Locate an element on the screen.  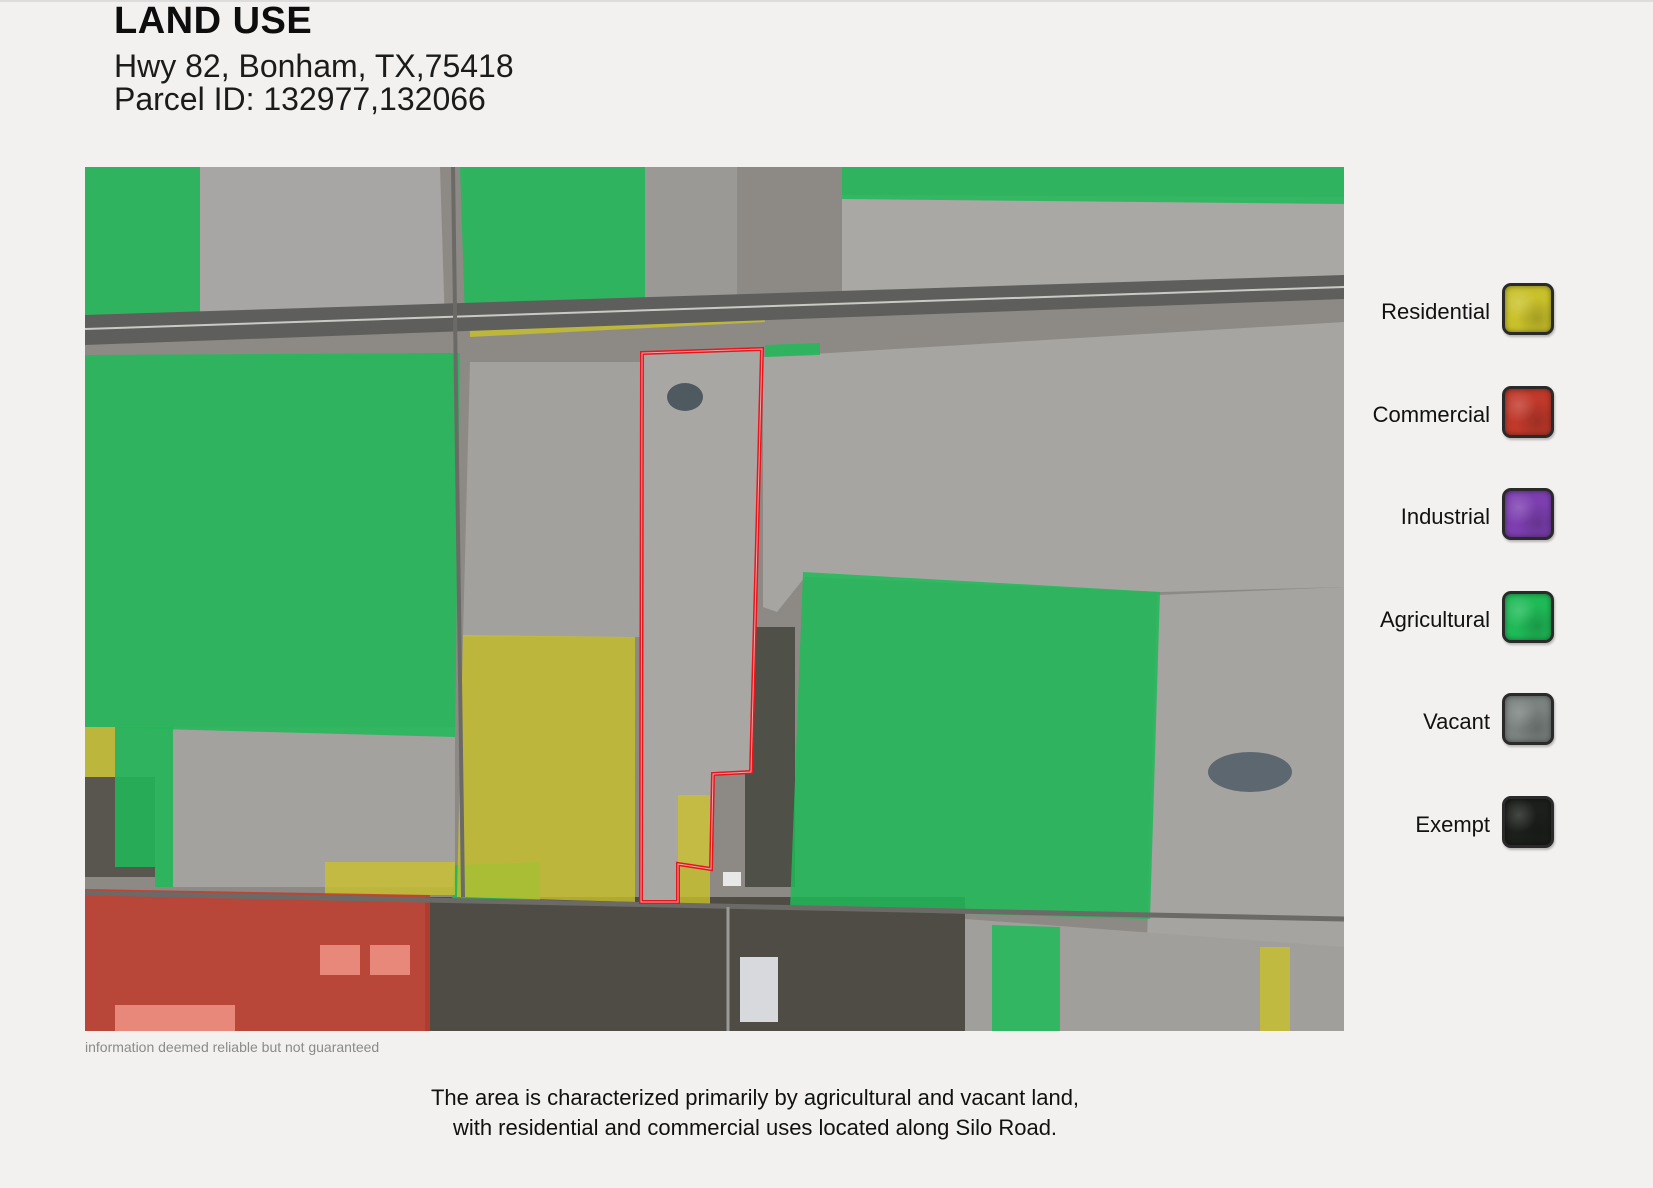
legend-item-agricultural: Agricultural is located at coordinates (1445, 619).